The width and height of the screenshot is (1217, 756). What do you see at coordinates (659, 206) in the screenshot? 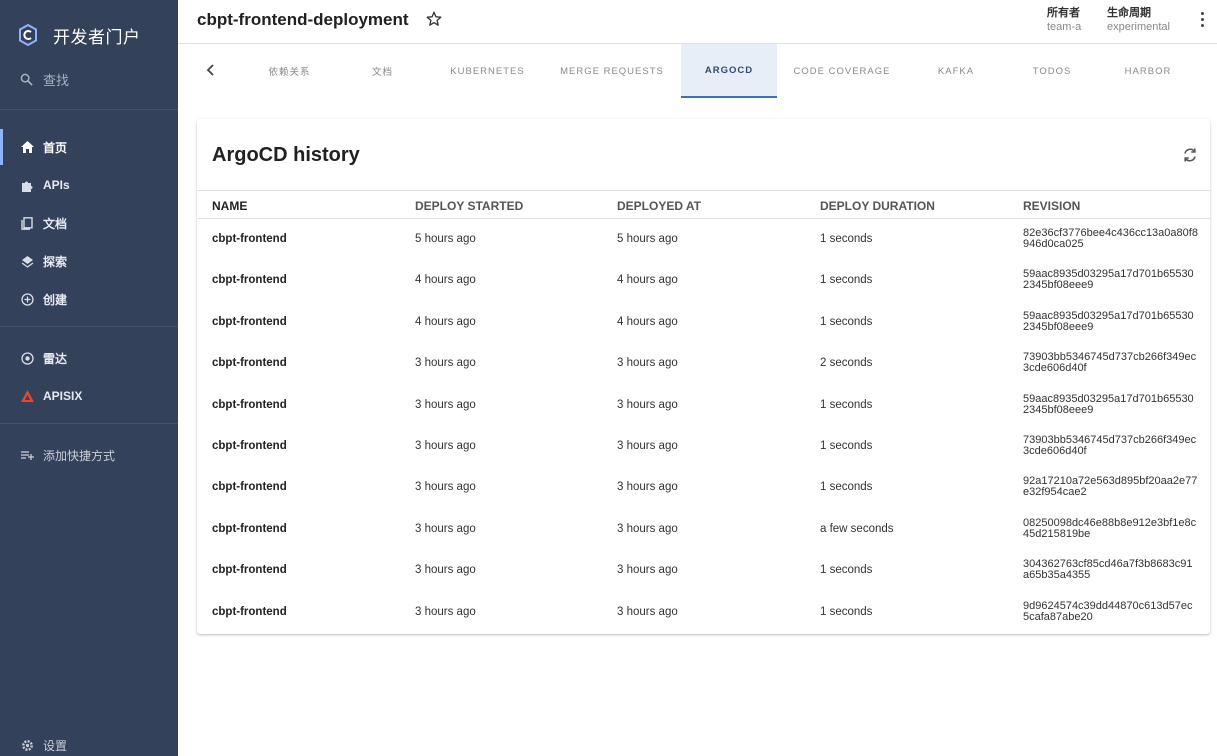
I see `column-header-deployed-at: Deployed At` at bounding box center [659, 206].